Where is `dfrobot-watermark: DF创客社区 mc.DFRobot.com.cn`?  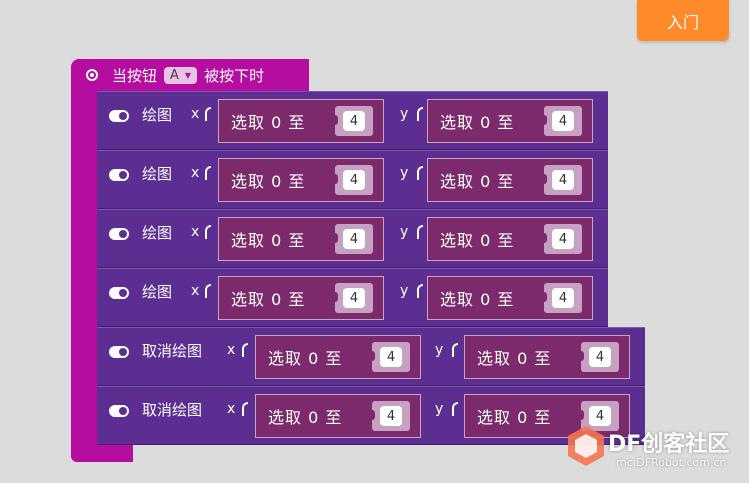 dfrobot-watermark: DF创客社区 mc.DFRobot.com.cn is located at coordinates (654, 450).